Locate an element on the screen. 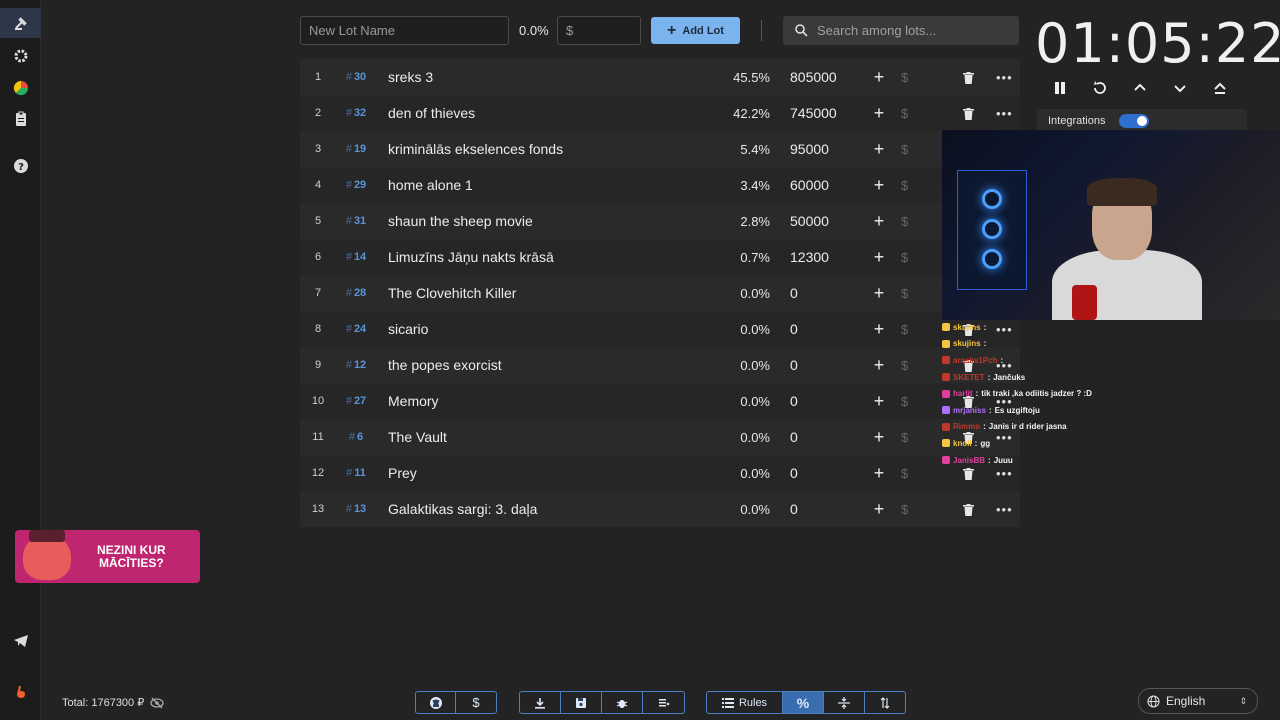 The height and width of the screenshot is (720, 1280). lot-name: Galaktikas sargi: 3. daļa is located at coordinates (462, 509).